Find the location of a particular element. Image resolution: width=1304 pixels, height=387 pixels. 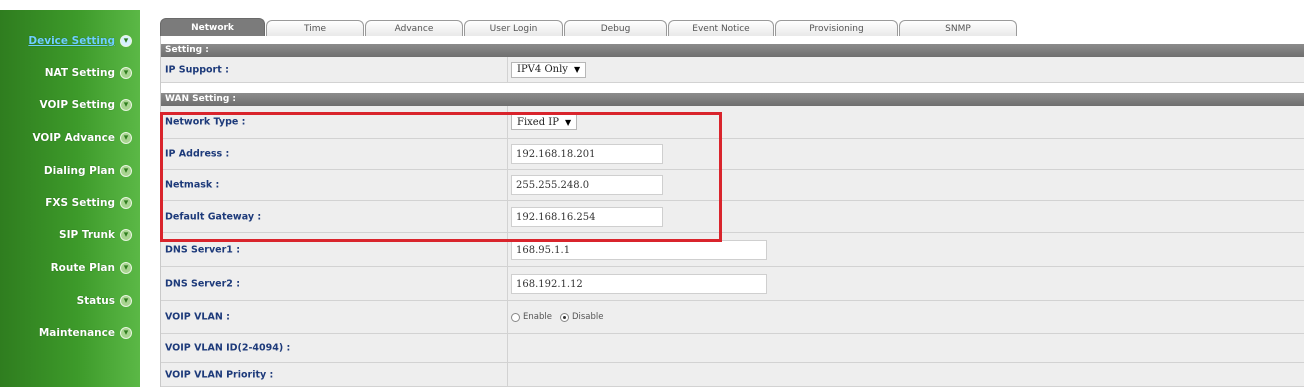

tab-provisioning: Provisioning is located at coordinates (836, 28).